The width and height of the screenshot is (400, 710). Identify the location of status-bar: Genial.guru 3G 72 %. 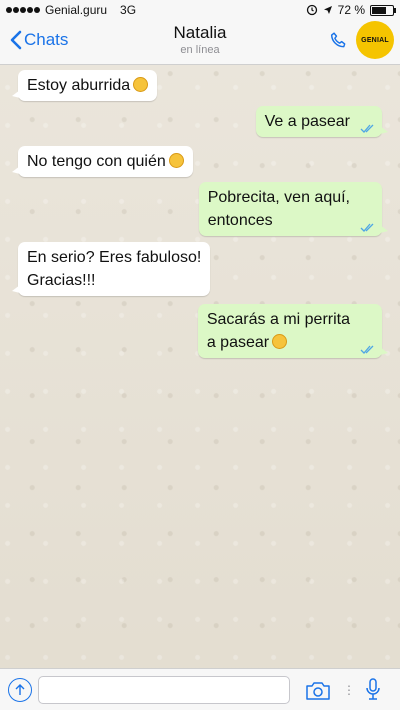
(200, 10).